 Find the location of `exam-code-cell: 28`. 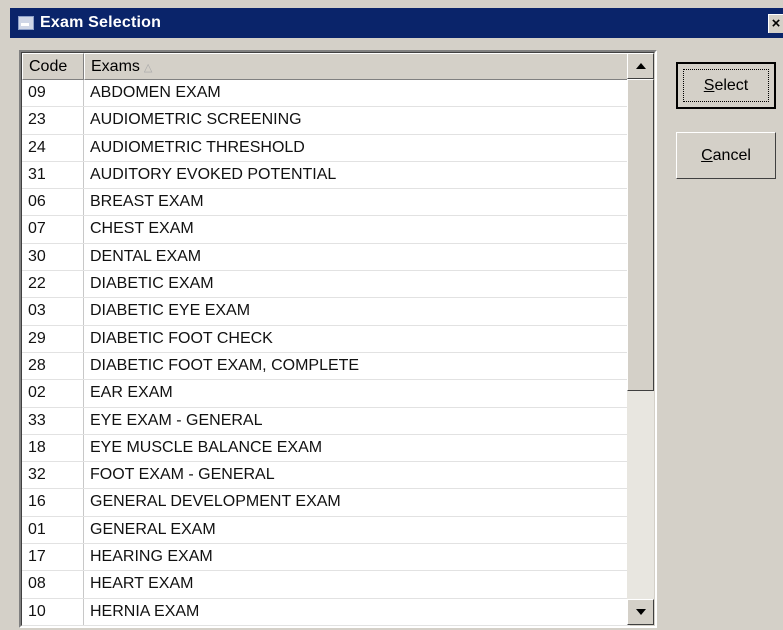

exam-code-cell: 28 is located at coordinates (53, 366).